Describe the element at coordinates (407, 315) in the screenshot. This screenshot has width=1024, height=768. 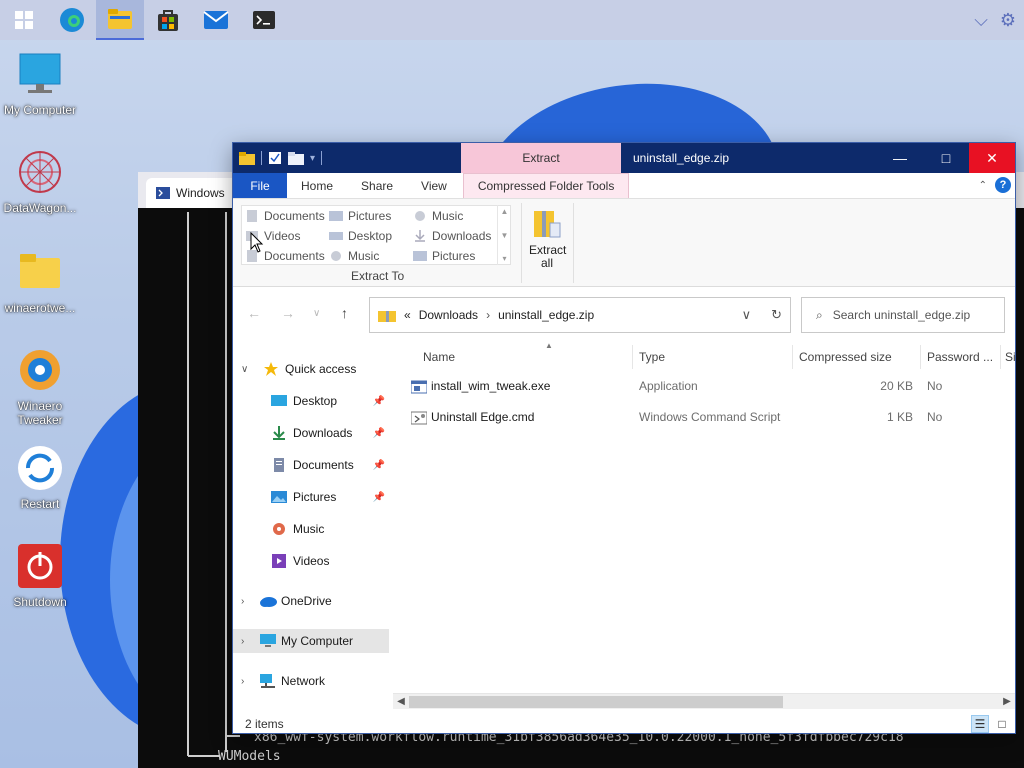
I see `address-overflow: «` at that location.